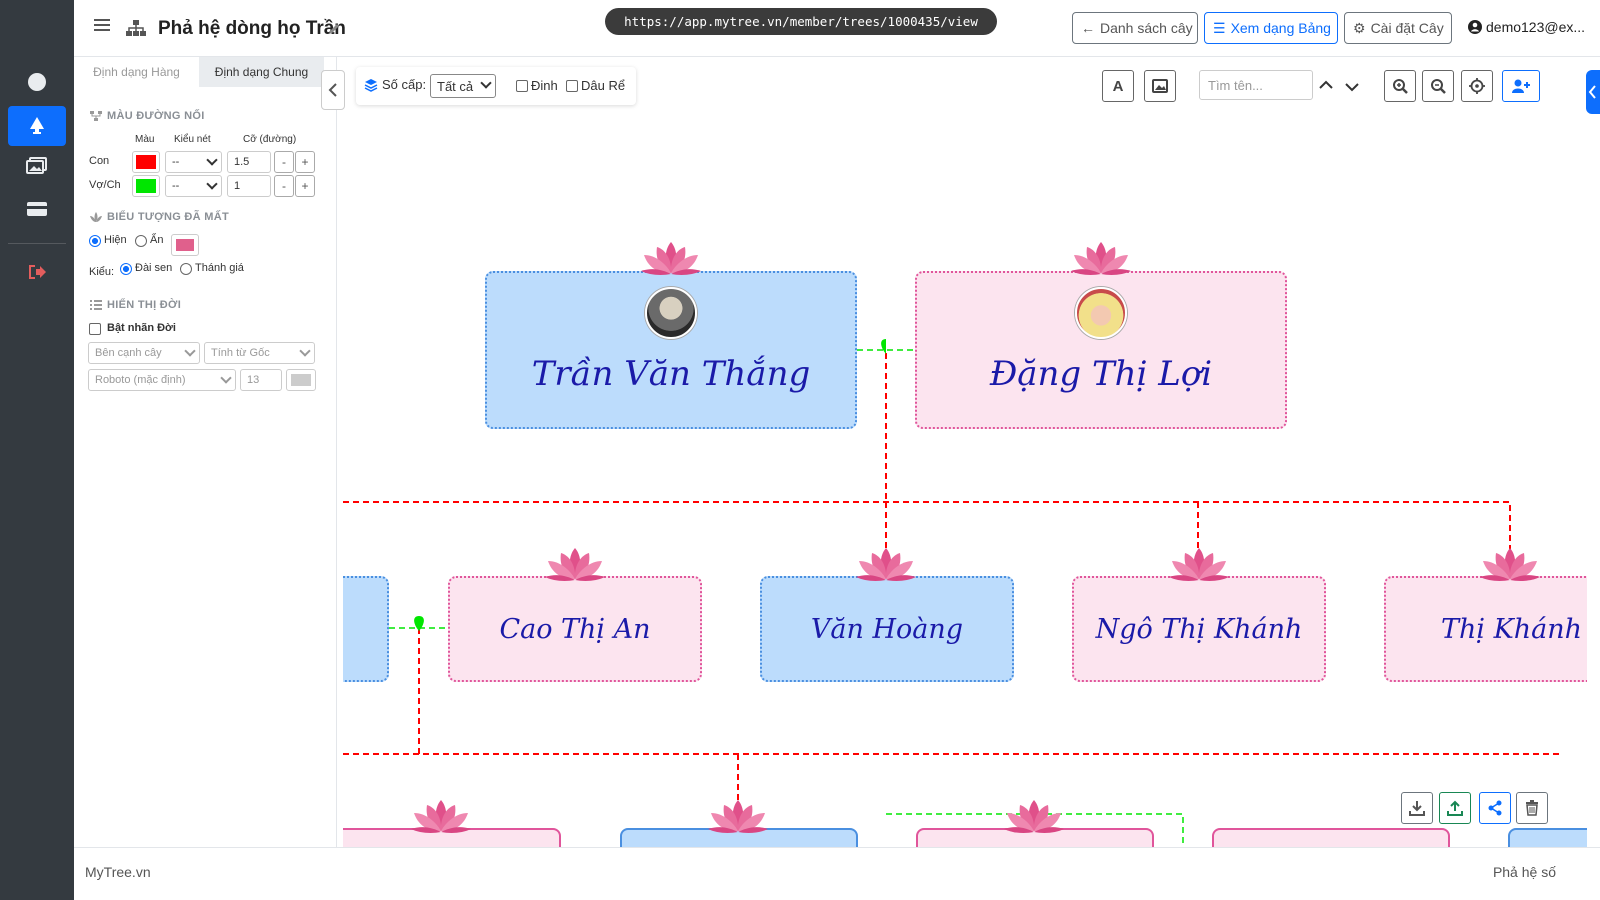  I want to click on levels-label: Số cấp:, so click(395, 84).